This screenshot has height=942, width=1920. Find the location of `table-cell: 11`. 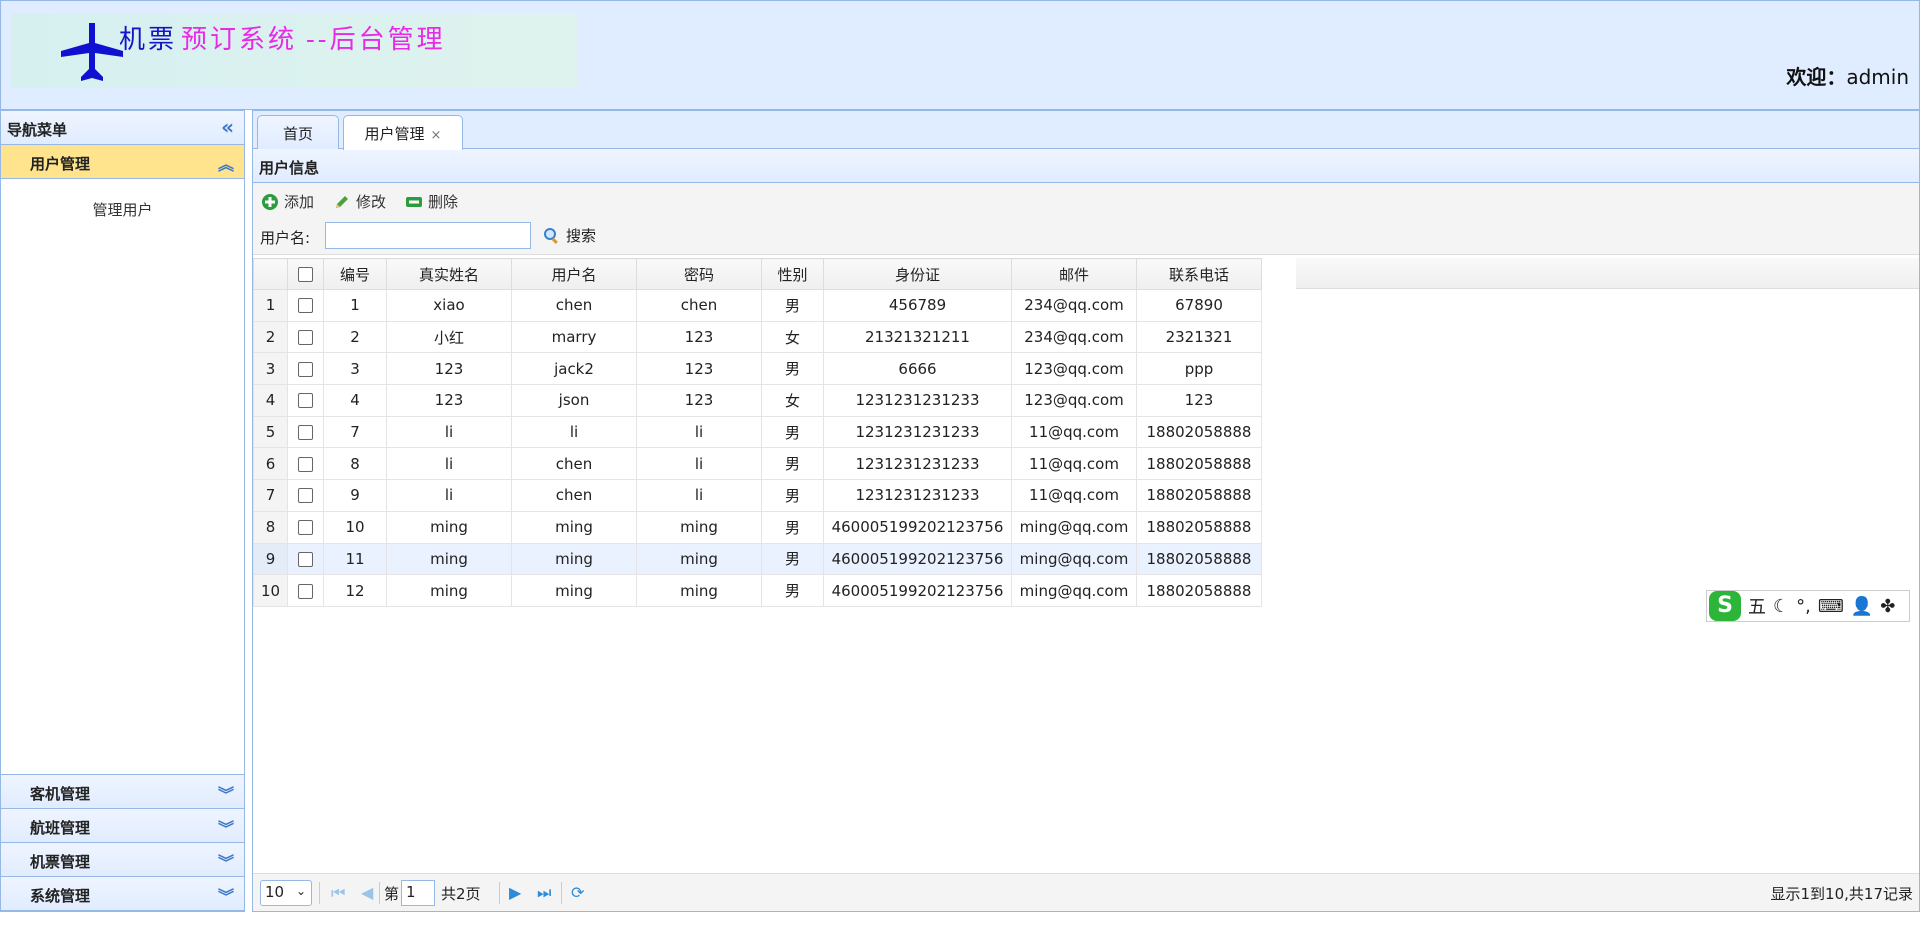

table-cell: 11 is located at coordinates (355, 559).